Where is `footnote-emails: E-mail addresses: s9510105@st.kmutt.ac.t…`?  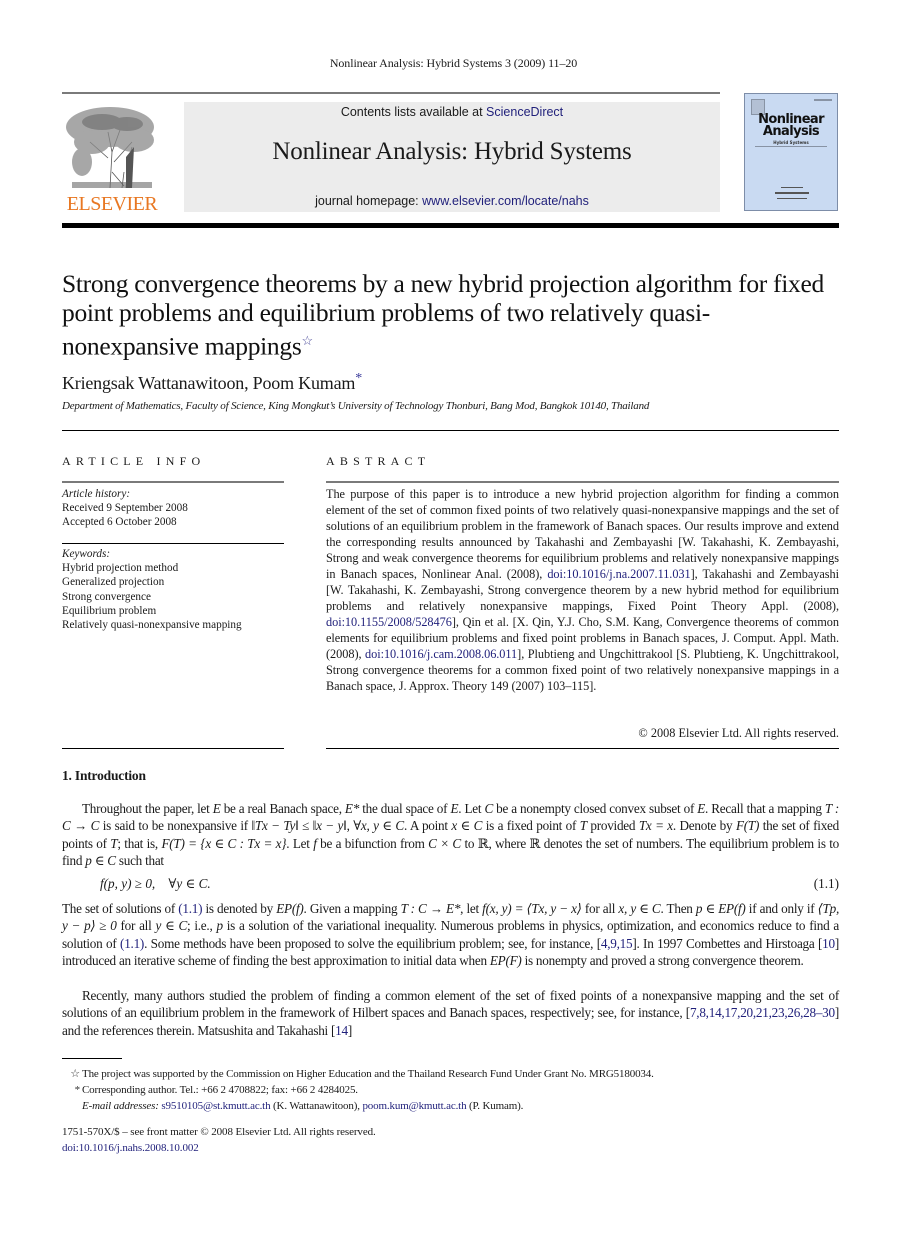 footnote-emails: E-mail addresses: s9510105@st.kmutt.ac.t… is located at coordinates (303, 1106).